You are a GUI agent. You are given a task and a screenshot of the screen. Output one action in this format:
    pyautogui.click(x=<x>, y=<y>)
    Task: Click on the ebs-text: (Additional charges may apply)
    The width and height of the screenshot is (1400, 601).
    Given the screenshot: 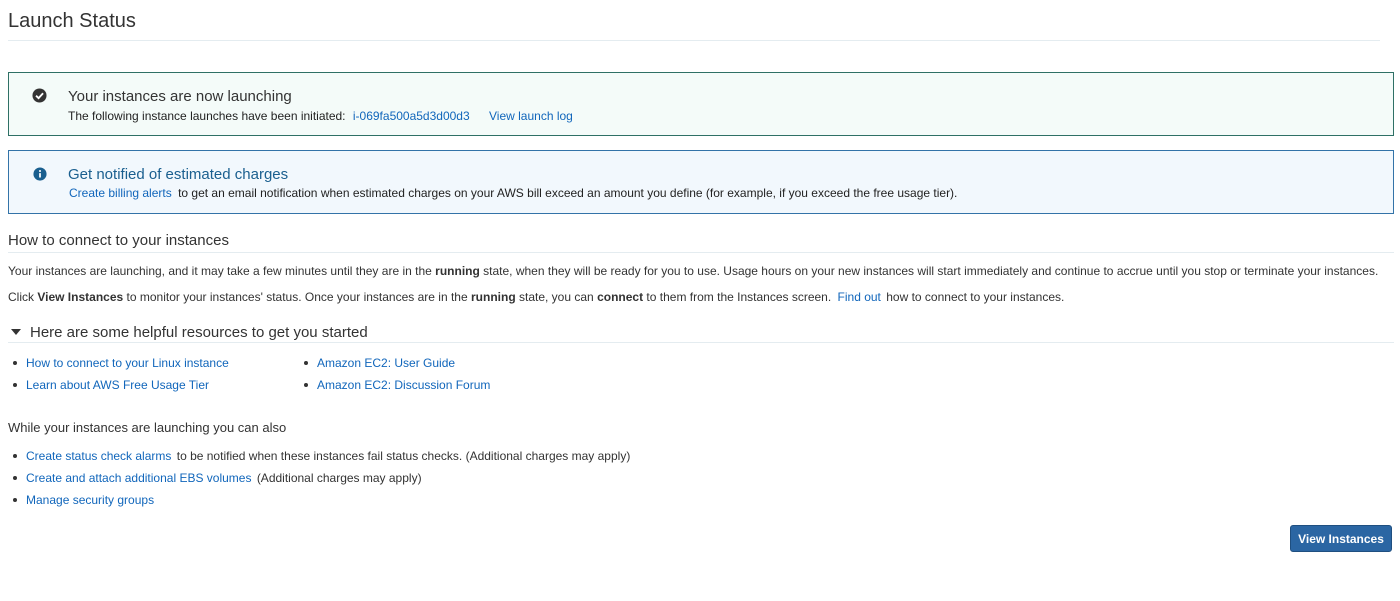 What is the action you would take?
    pyautogui.click(x=339, y=478)
    